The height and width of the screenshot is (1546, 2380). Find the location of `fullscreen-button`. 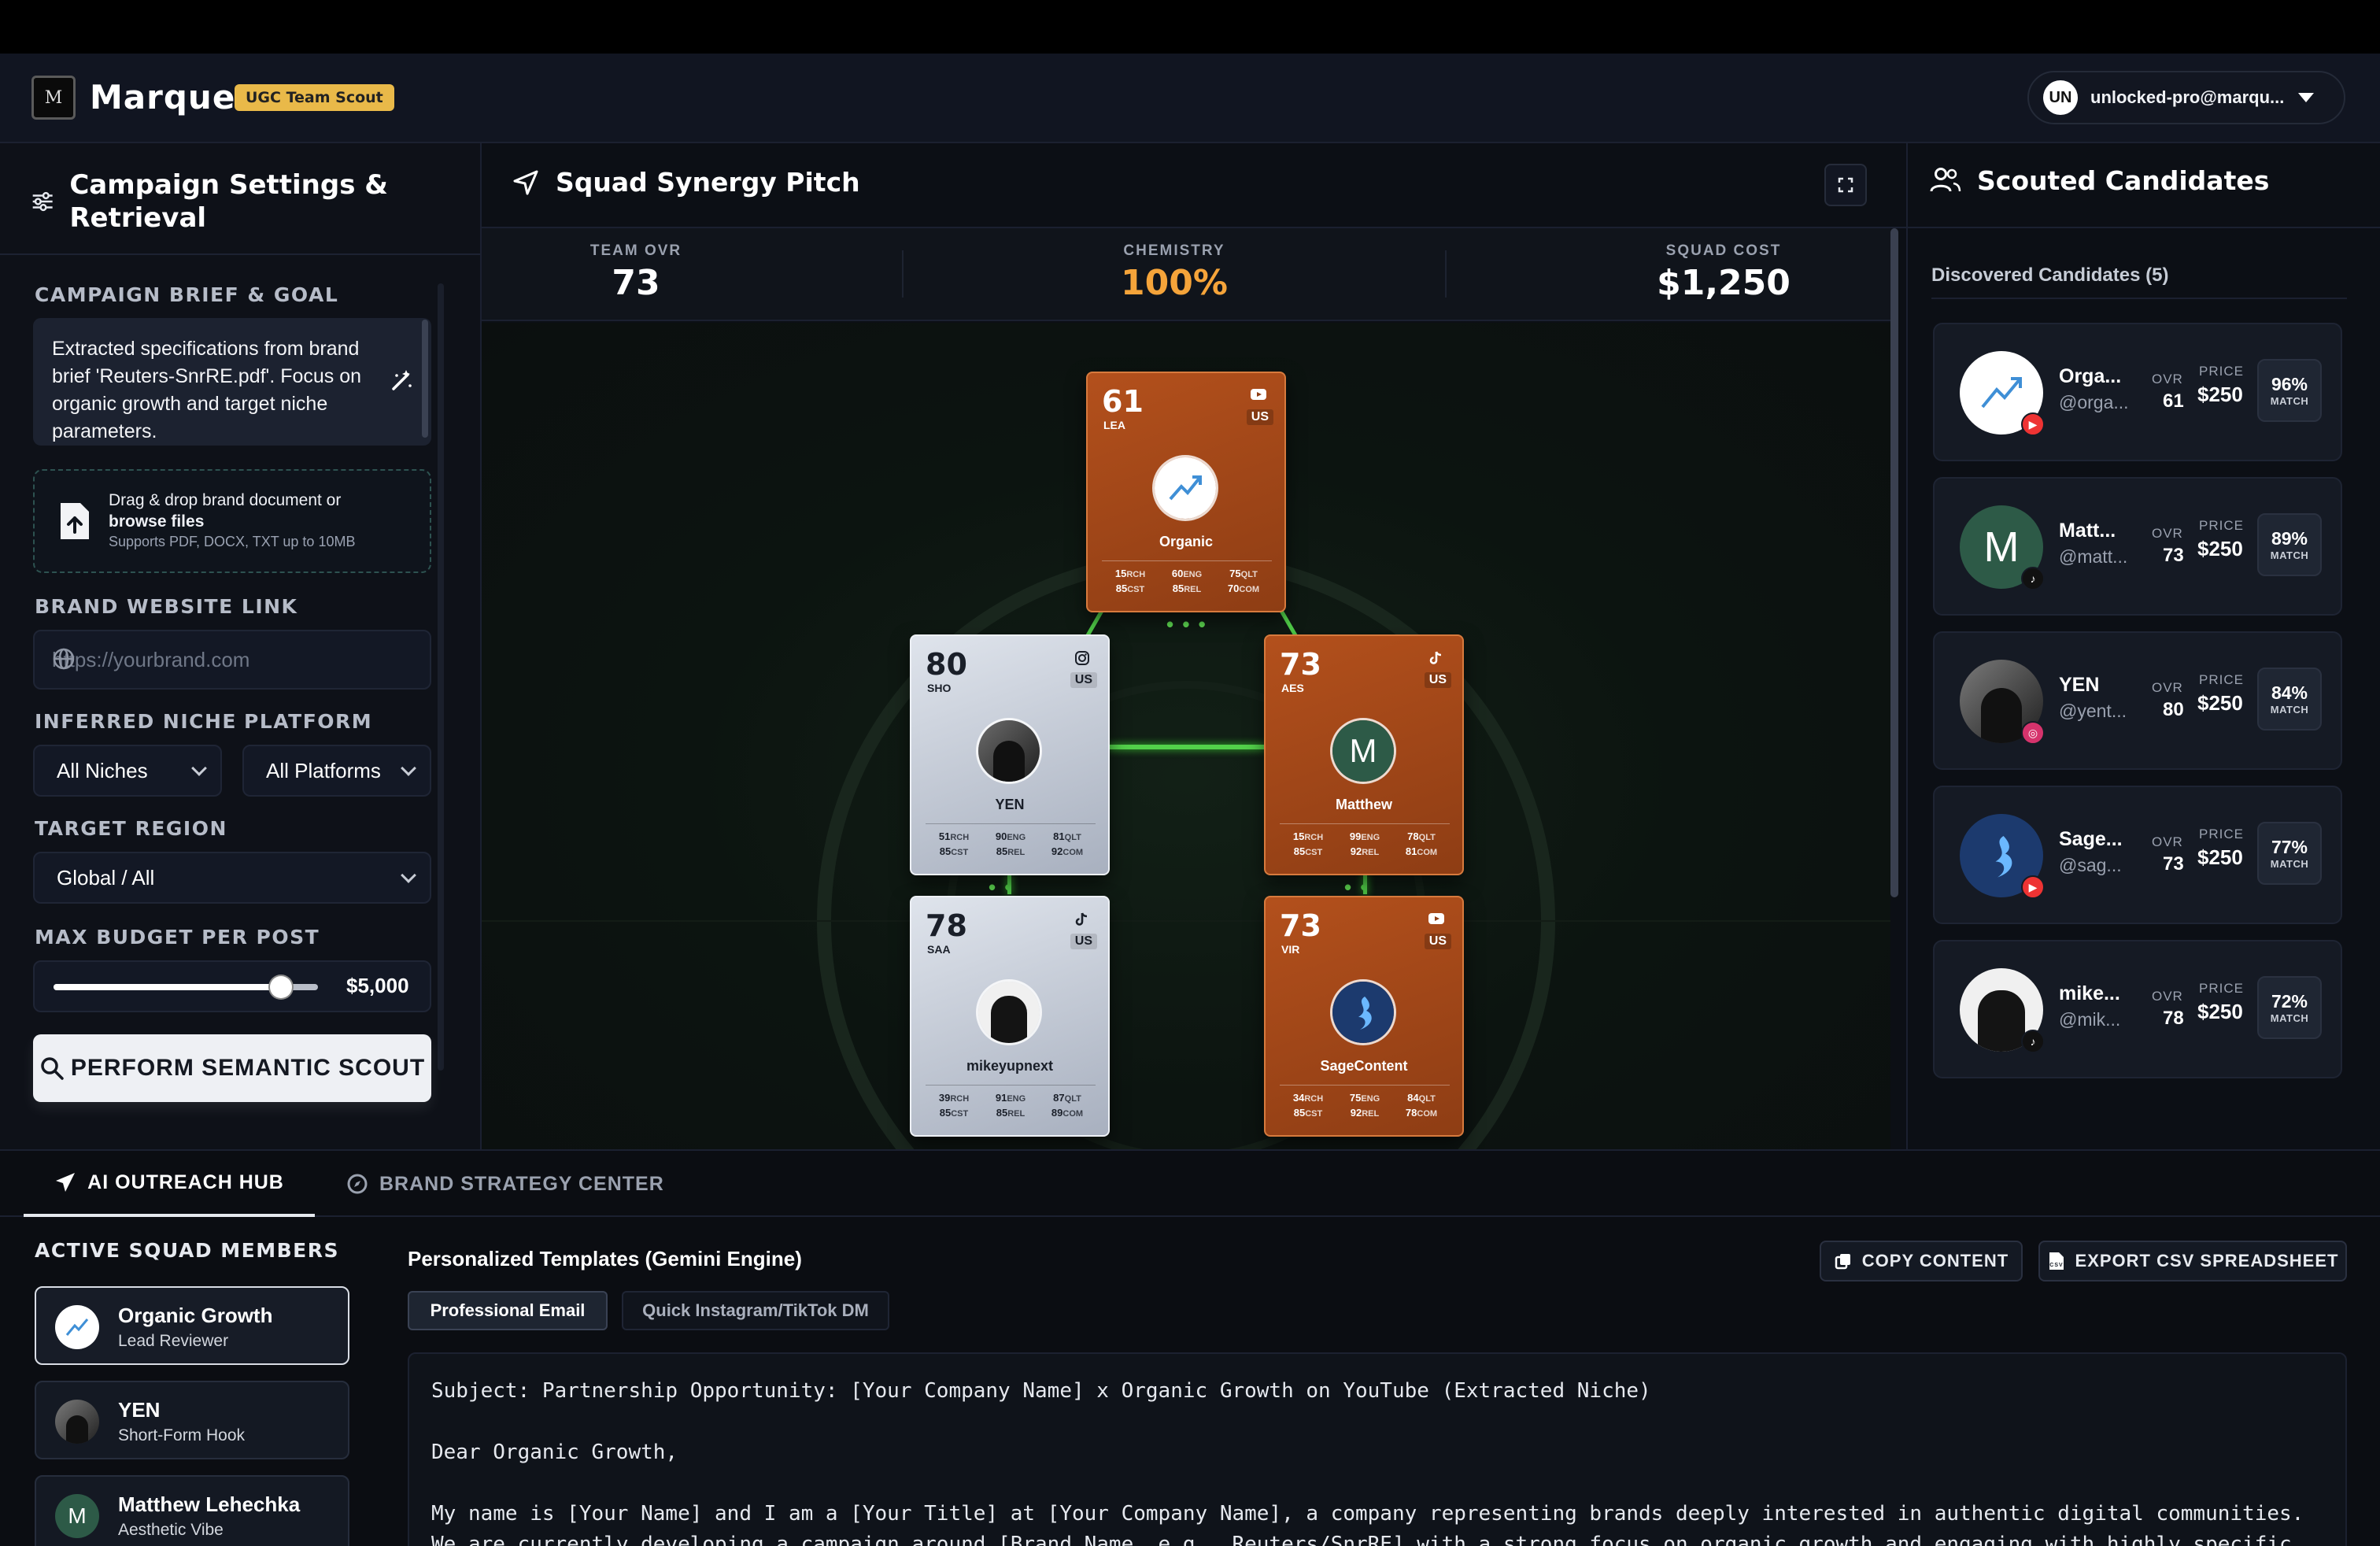

fullscreen-button is located at coordinates (1845, 185).